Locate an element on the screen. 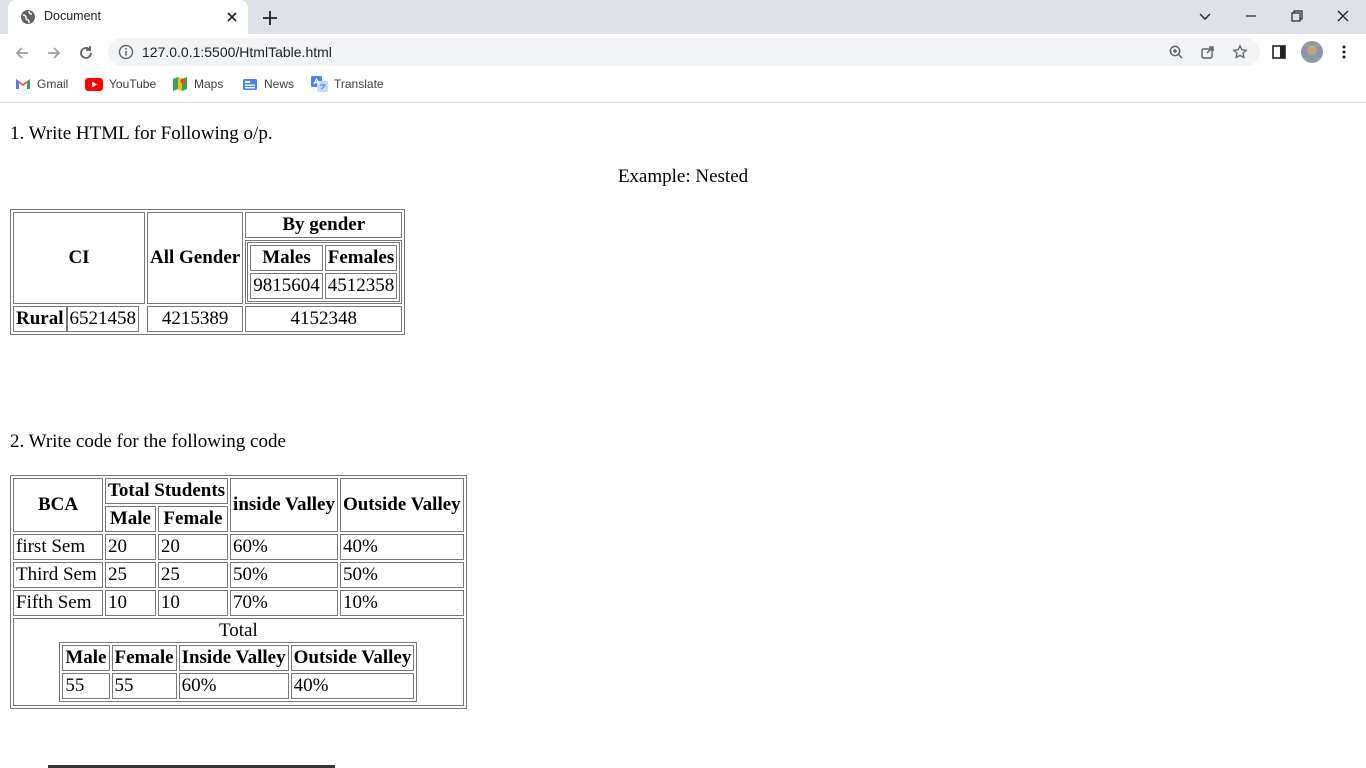 Image resolution: width=1366 pixels, height=768 pixels. header-male: Male is located at coordinates (130, 519).